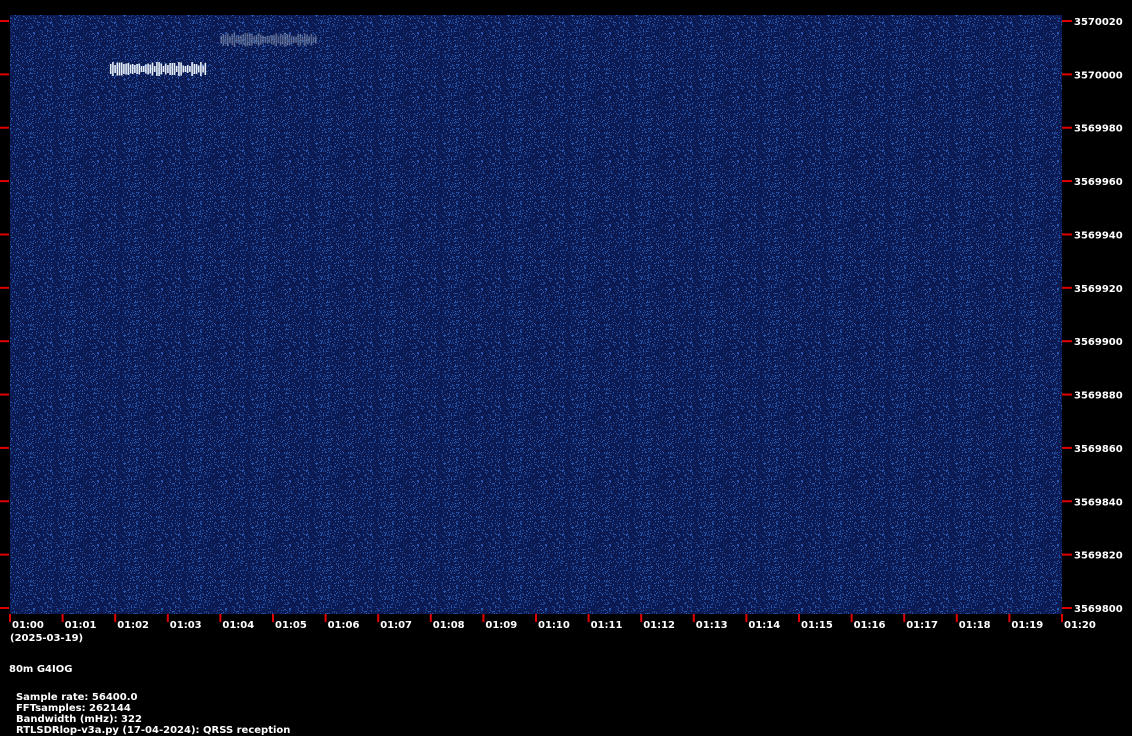 The height and width of the screenshot is (736, 1132). What do you see at coordinates (1098, 396) in the screenshot?
I see `y-tick-label: 3569880` at bounding box center [1098, 396].